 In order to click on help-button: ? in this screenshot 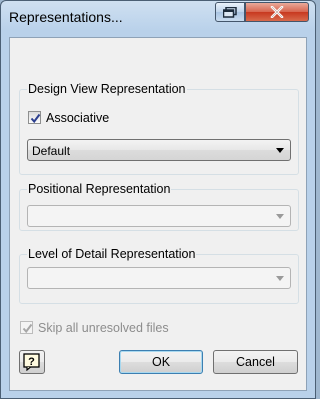, I will do `click(32, 362)`.